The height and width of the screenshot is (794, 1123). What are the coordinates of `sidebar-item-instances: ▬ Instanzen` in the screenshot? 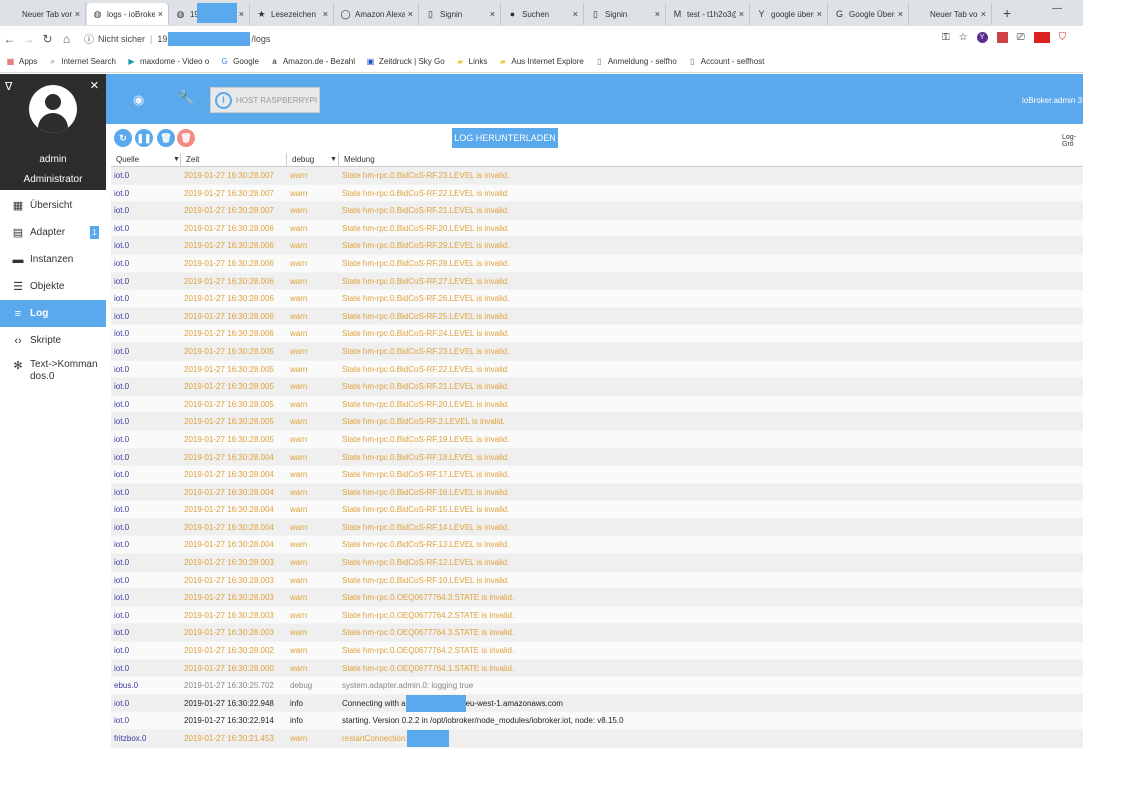 It's located at (53, 259).